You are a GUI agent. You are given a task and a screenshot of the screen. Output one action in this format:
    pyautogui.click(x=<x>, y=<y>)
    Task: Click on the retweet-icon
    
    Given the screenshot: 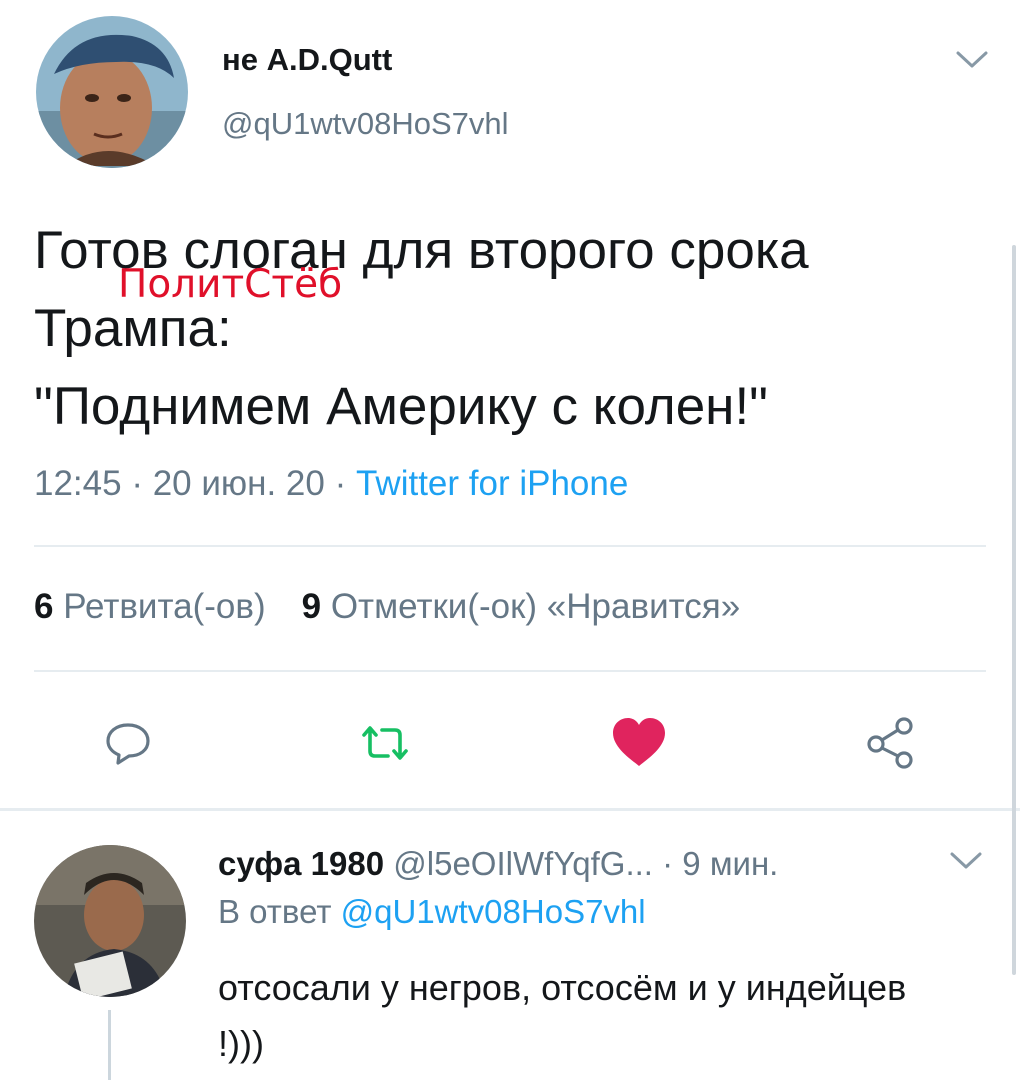 What is the action you would take?
    pyautogui.click(x=385, y=743)
    